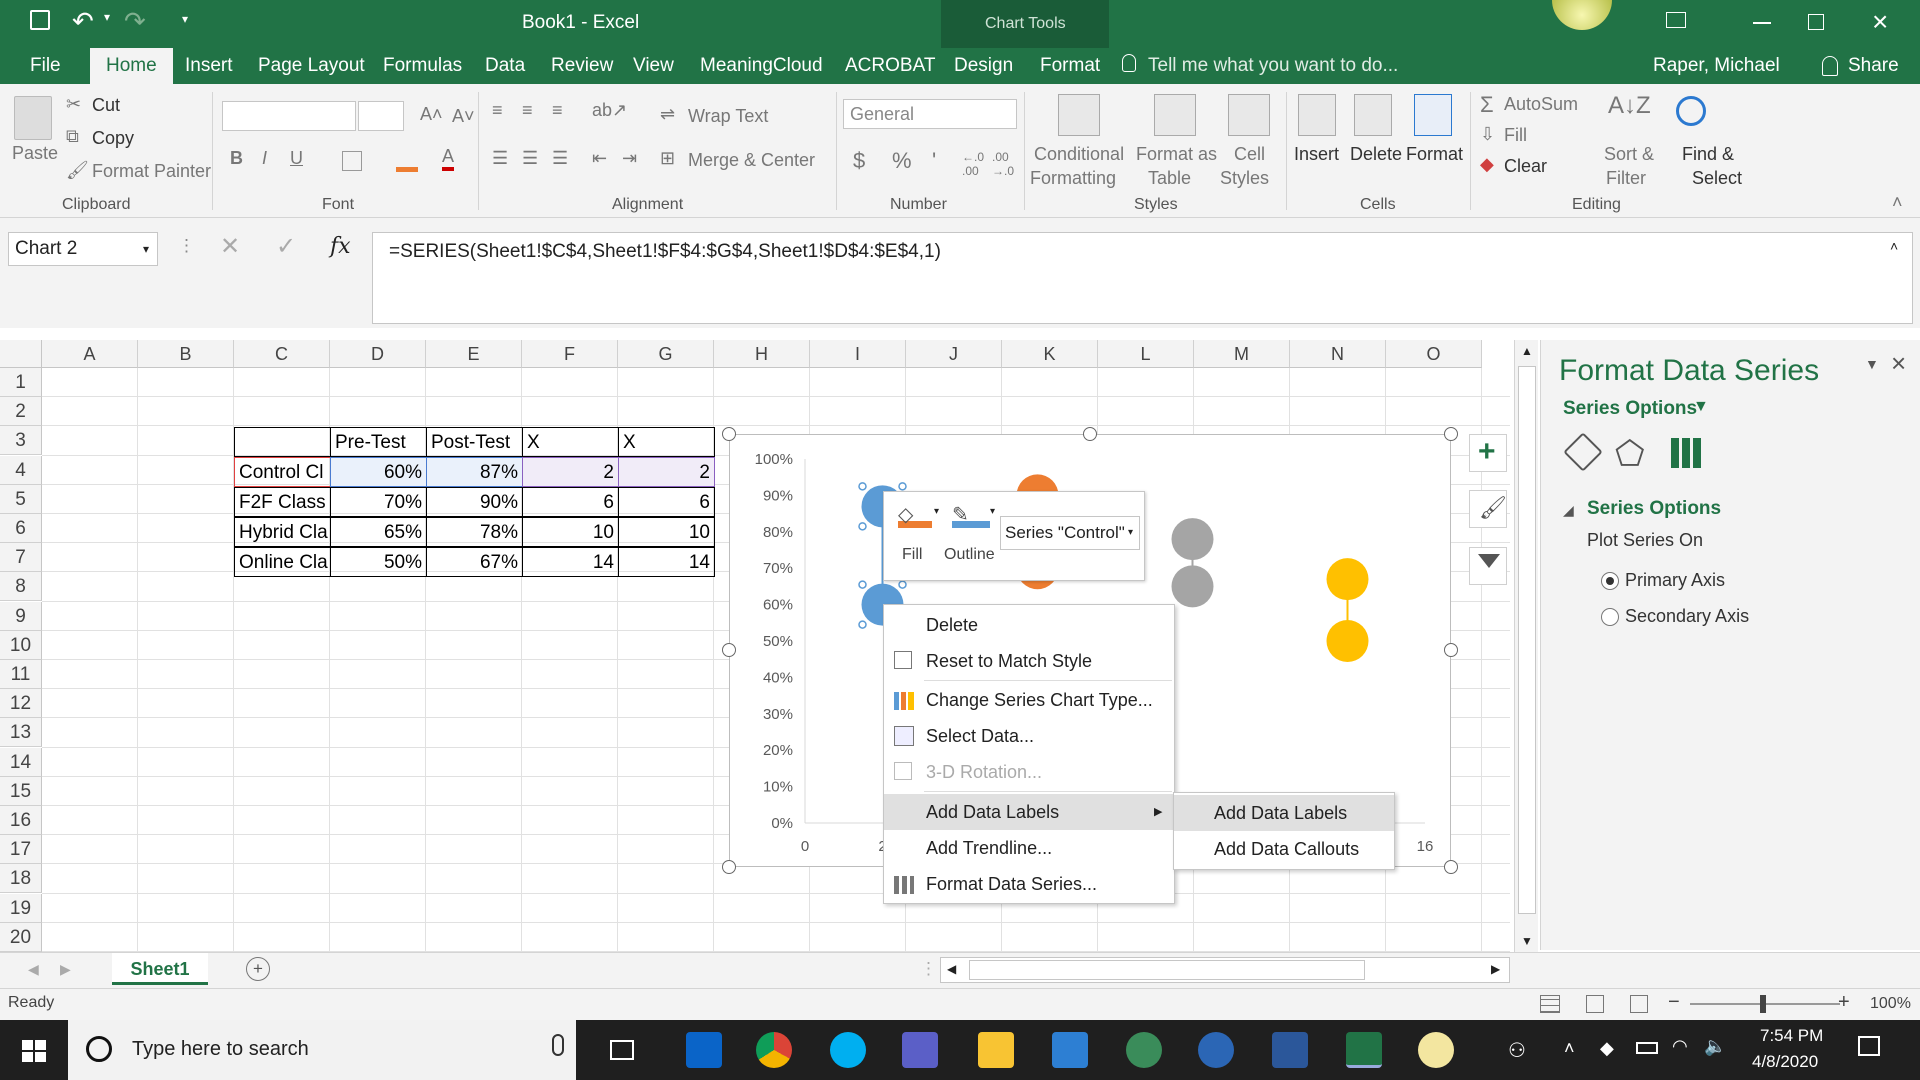 The image size is (1920, 1080). What do you see at coordinates (1607, 1048) in the screenshot?
I see `dropbox-icon: ◆` at bounding box center [1607, 1048].